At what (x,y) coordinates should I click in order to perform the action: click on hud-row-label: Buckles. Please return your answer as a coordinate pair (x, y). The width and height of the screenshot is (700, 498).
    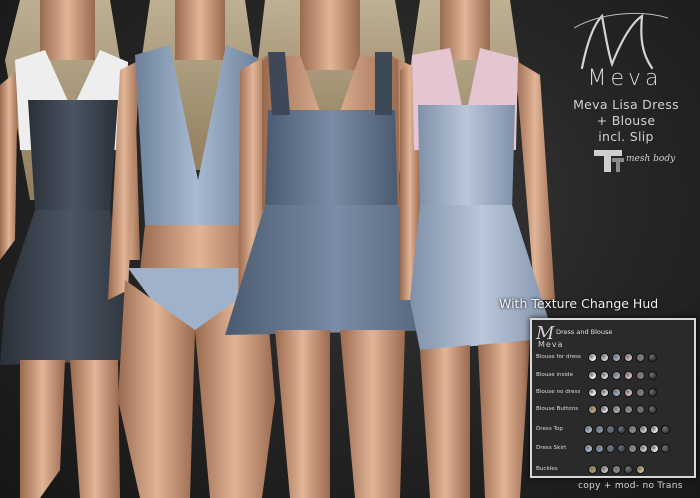
    Looking at the image, I should click on (547, 469).